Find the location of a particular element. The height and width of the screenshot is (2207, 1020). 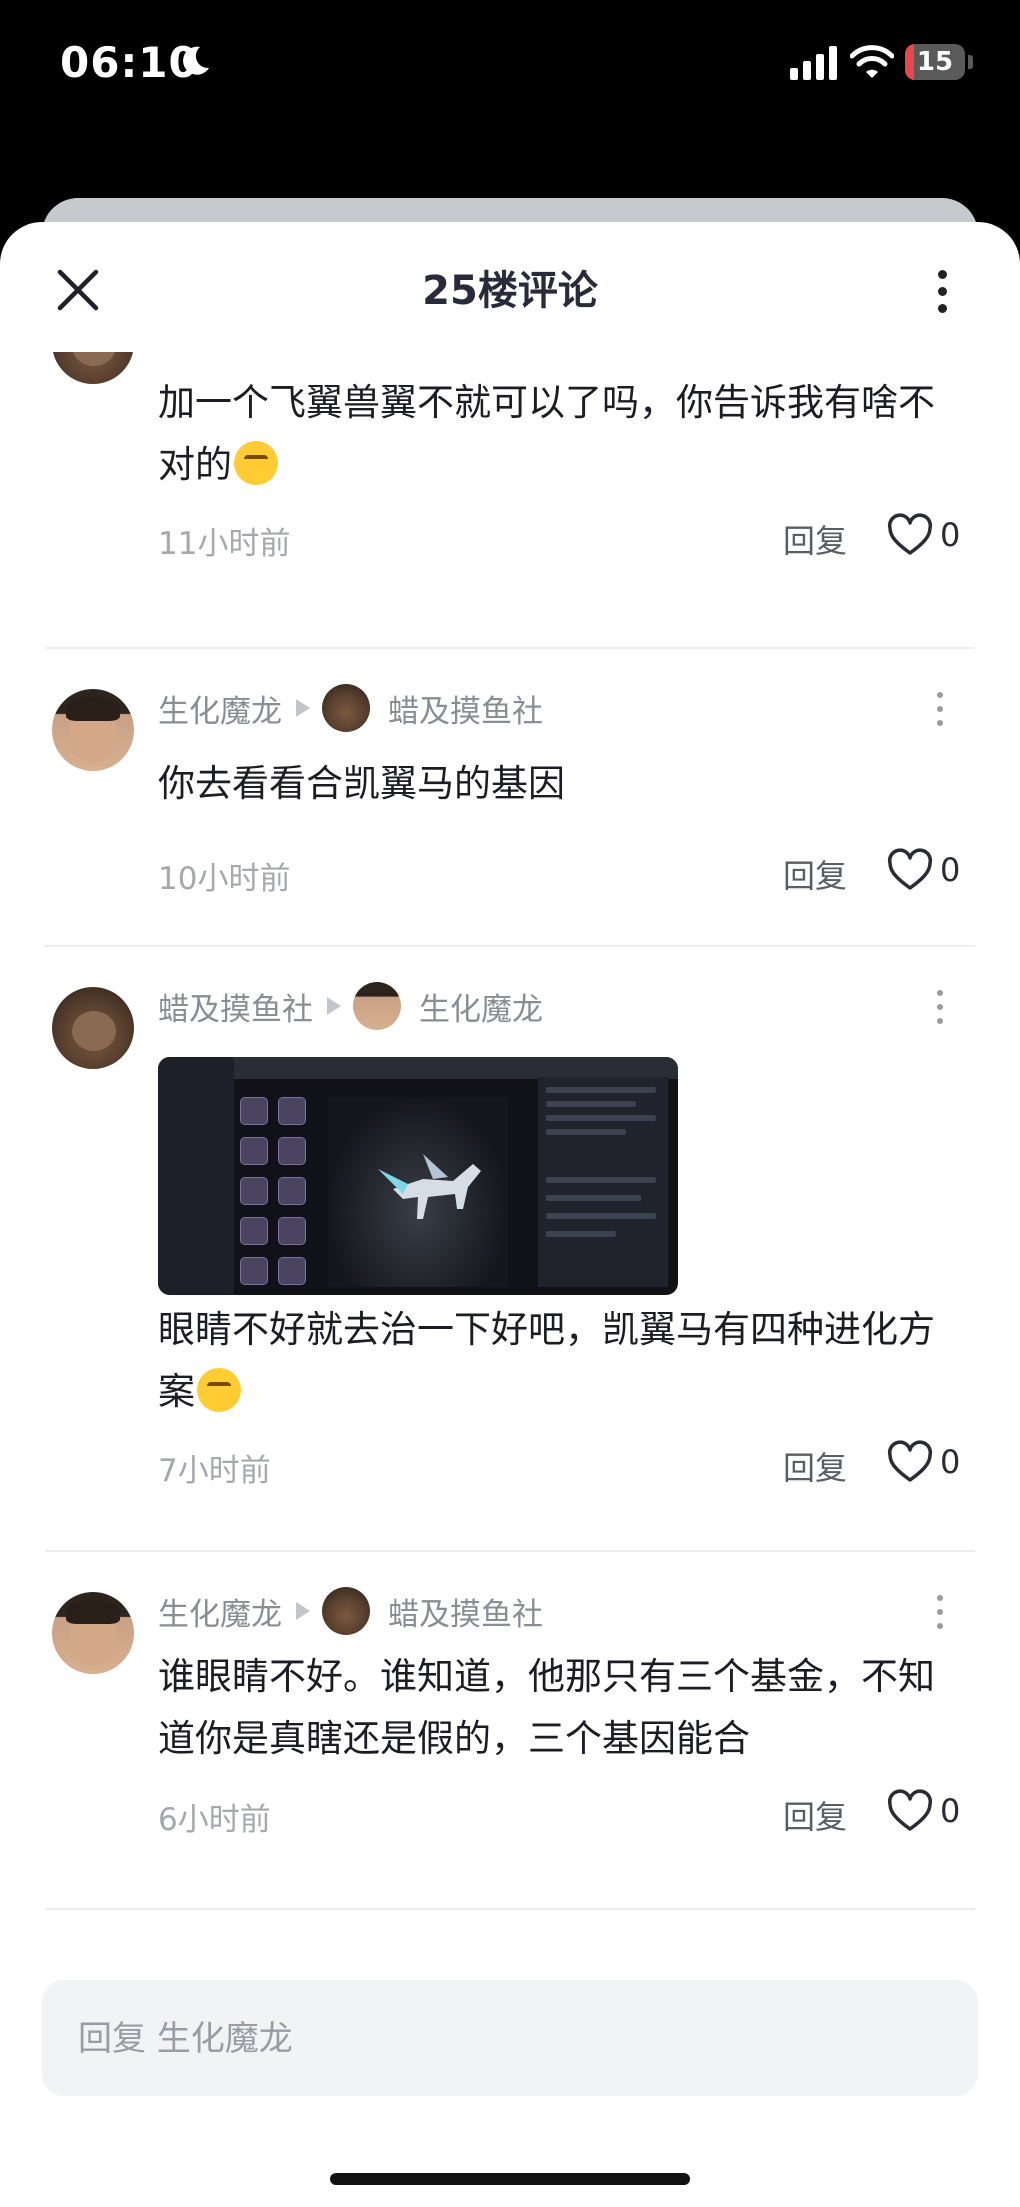

comment-meta: 11小时前 回复 0 is located at coordinates (563, 537).